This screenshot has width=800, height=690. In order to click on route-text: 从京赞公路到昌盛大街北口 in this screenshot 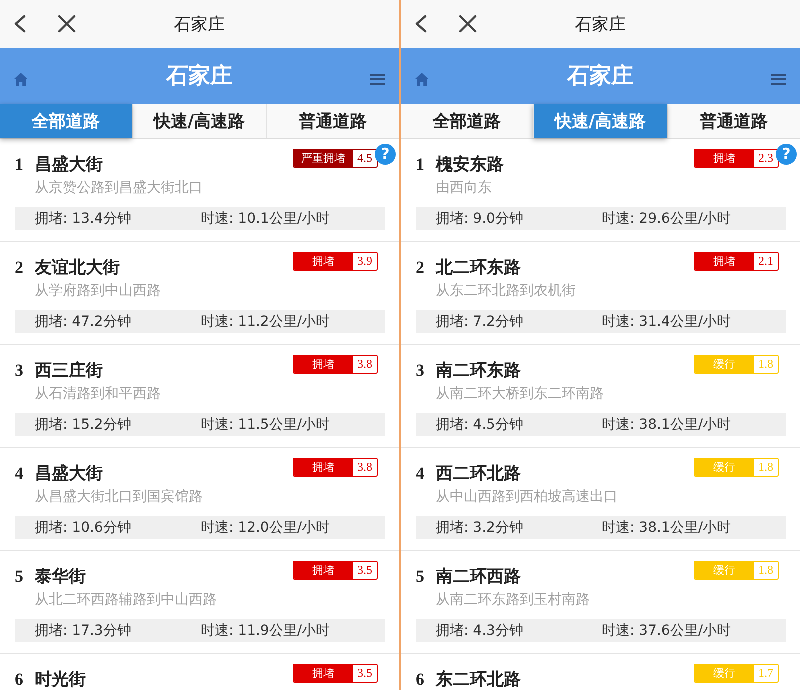, I will do `click(119, 188)`.